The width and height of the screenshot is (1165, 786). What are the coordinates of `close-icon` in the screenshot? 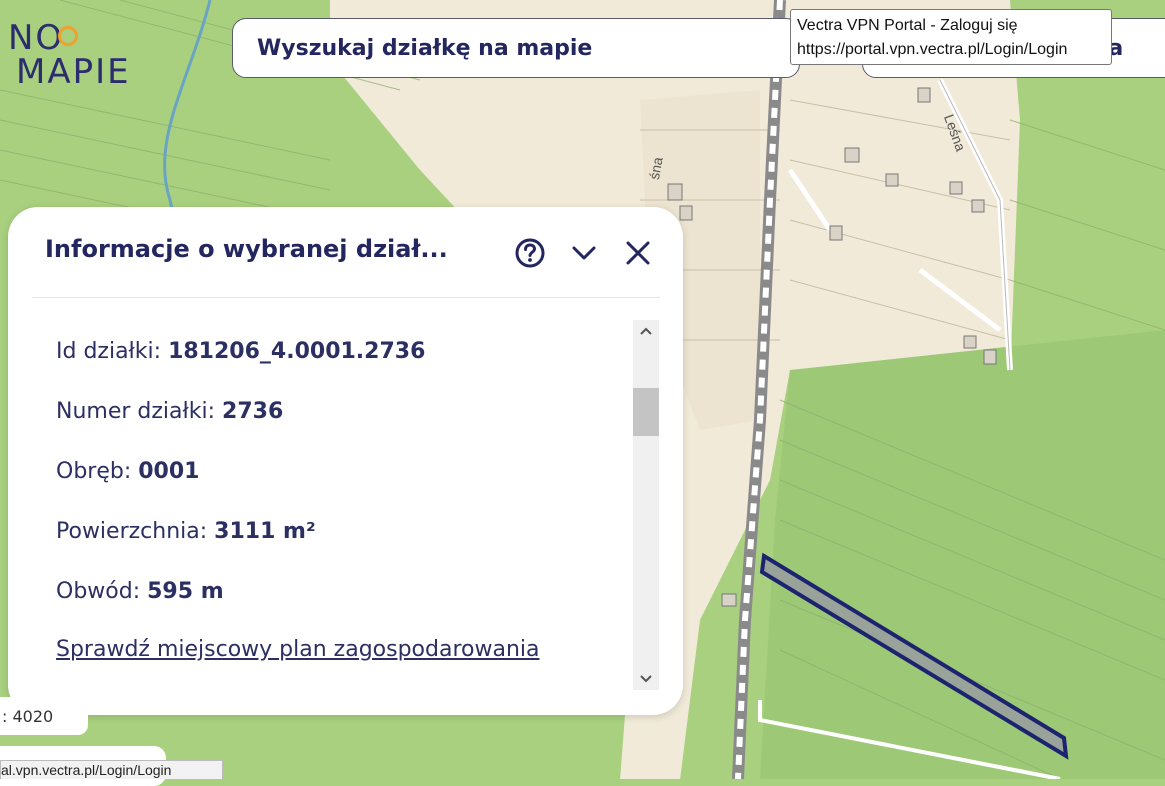 It's located at (638, 253).